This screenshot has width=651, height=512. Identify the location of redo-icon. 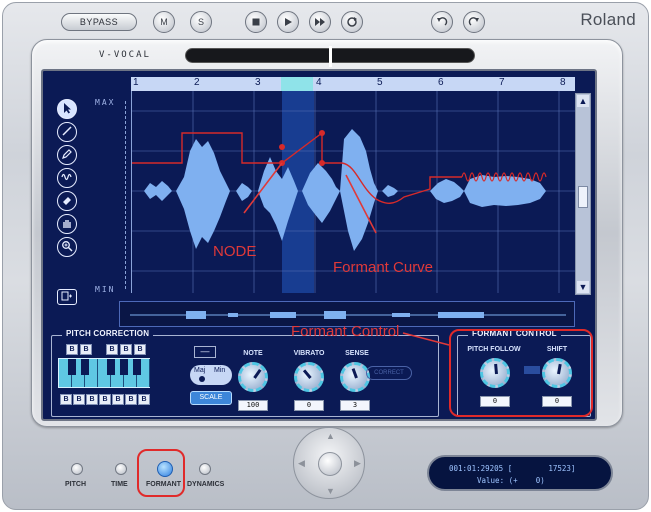
(473, 21).